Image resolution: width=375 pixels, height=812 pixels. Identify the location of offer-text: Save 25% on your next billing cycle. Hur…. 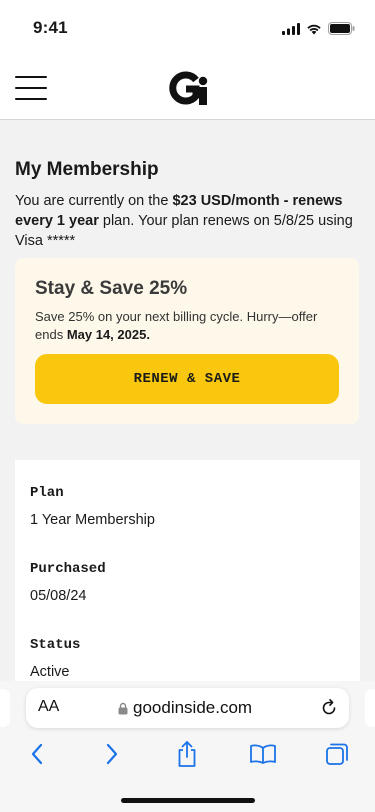
(190, 325).